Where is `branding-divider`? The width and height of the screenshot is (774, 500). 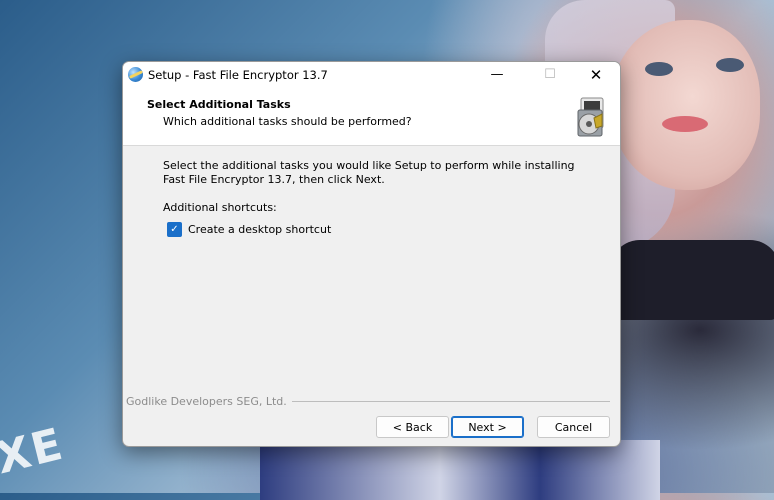 branding-divider is located at coordinates (450, 401).